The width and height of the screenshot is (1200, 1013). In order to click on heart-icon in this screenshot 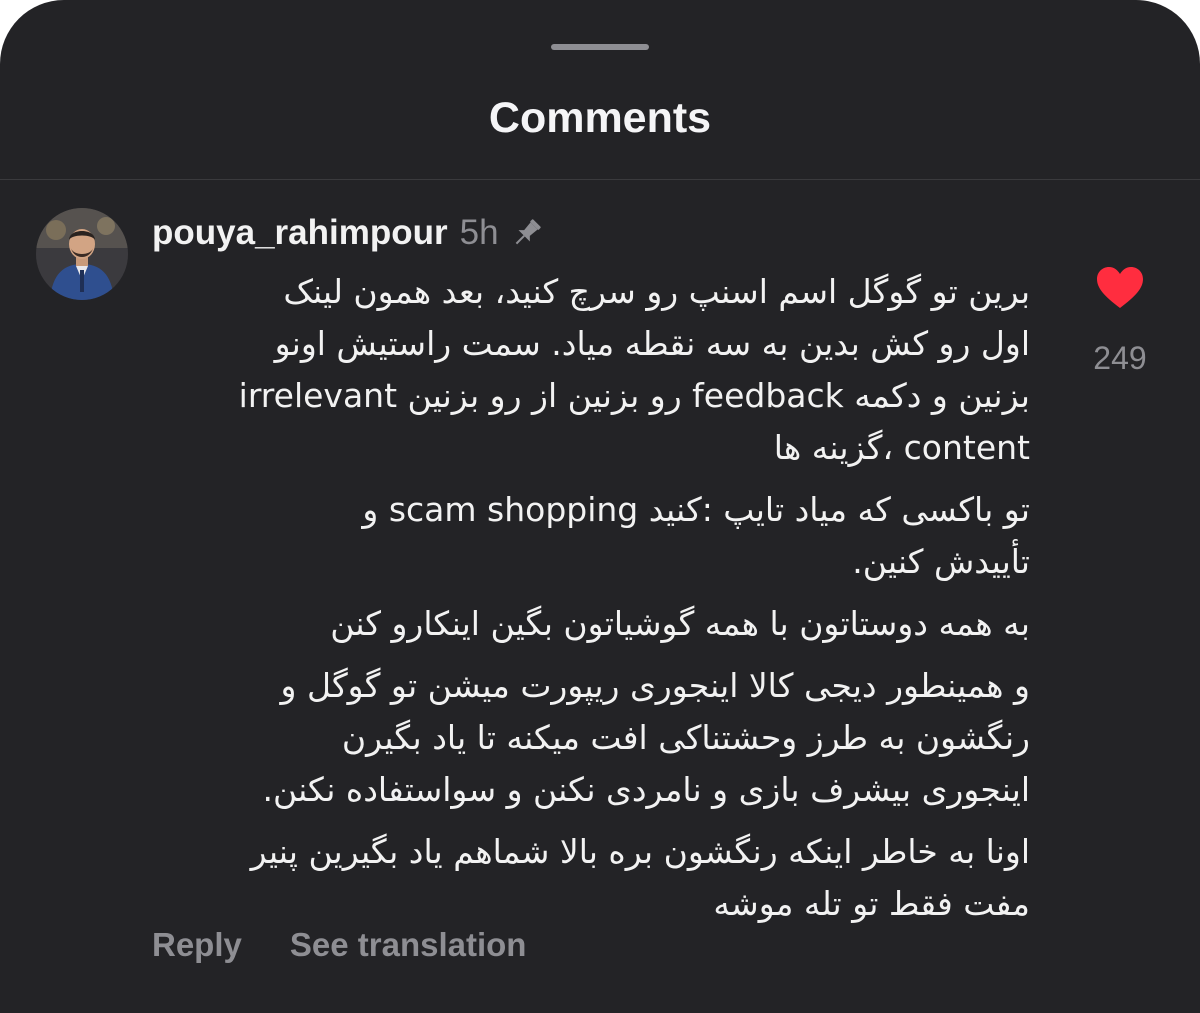, I will do `click(1120, 287)`.